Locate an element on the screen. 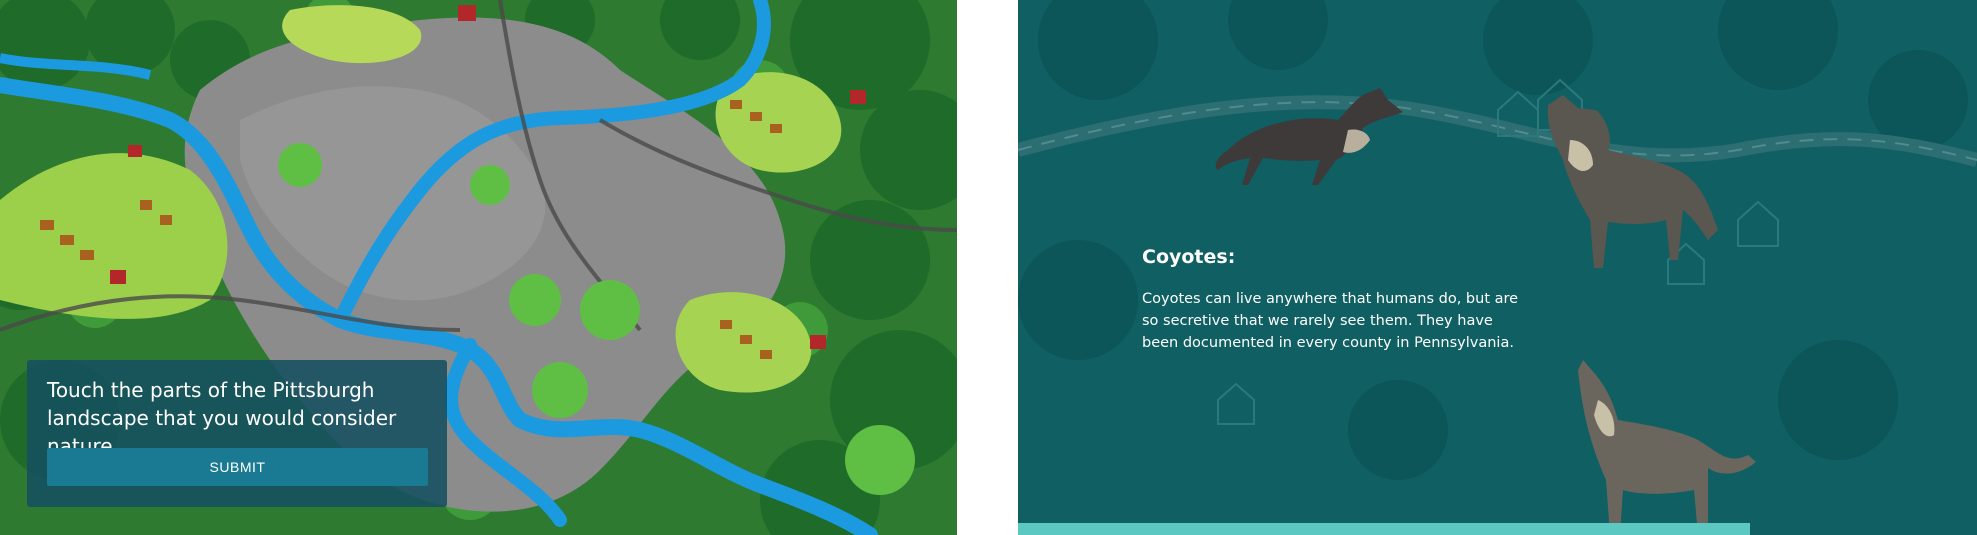  progress-bar is located at coordinates (1384, 529).